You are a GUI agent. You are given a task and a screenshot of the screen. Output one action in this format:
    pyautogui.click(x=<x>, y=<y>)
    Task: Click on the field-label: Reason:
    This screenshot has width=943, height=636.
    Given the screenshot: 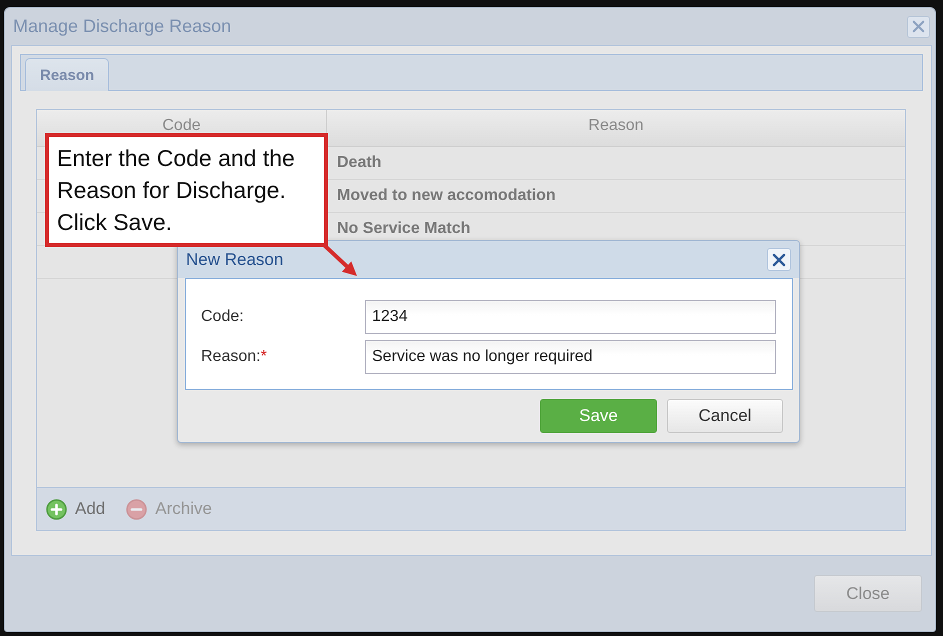 What is the action you would take?
    pyautogui.click(x=231, y=357)
    